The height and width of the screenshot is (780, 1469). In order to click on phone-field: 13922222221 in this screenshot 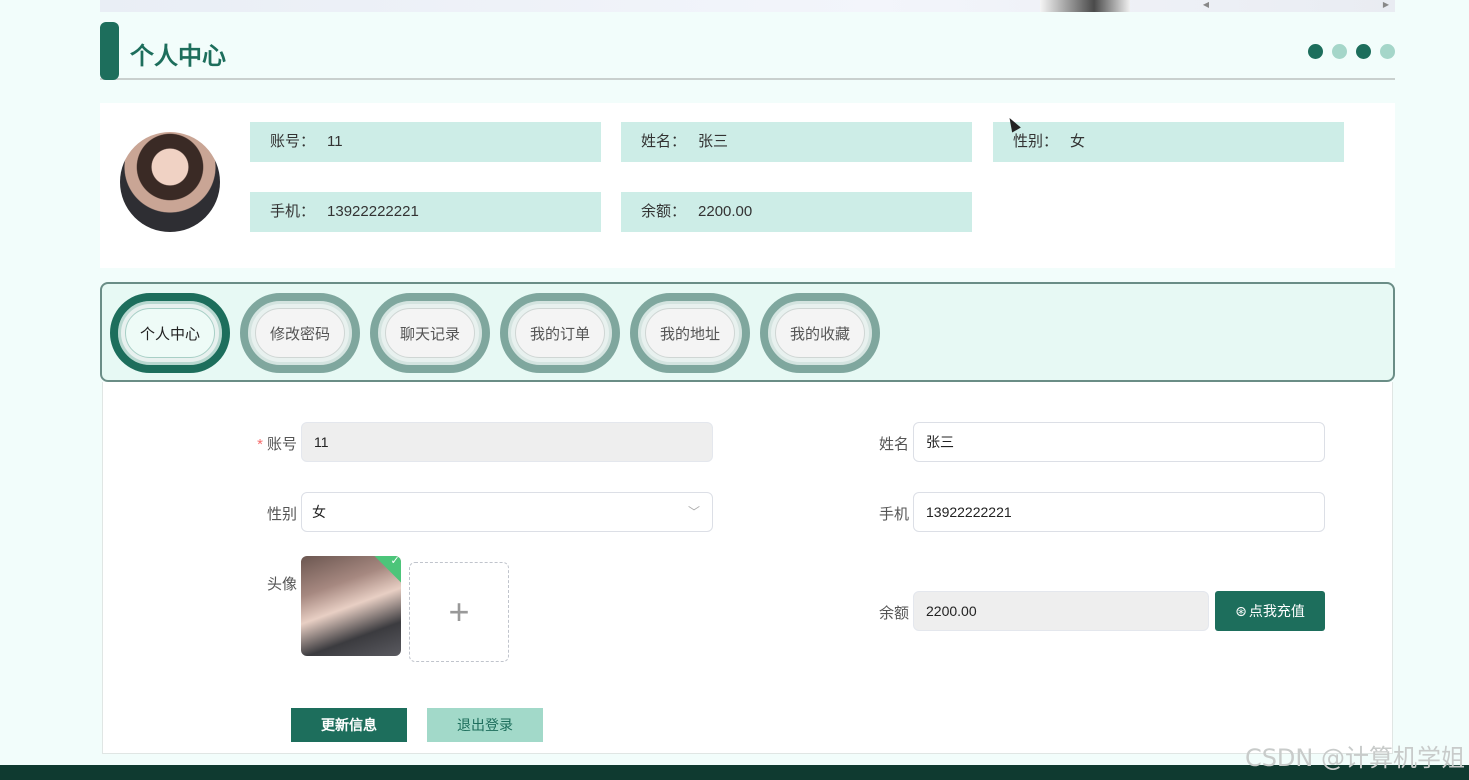, I will do `click(1119, 512)`.